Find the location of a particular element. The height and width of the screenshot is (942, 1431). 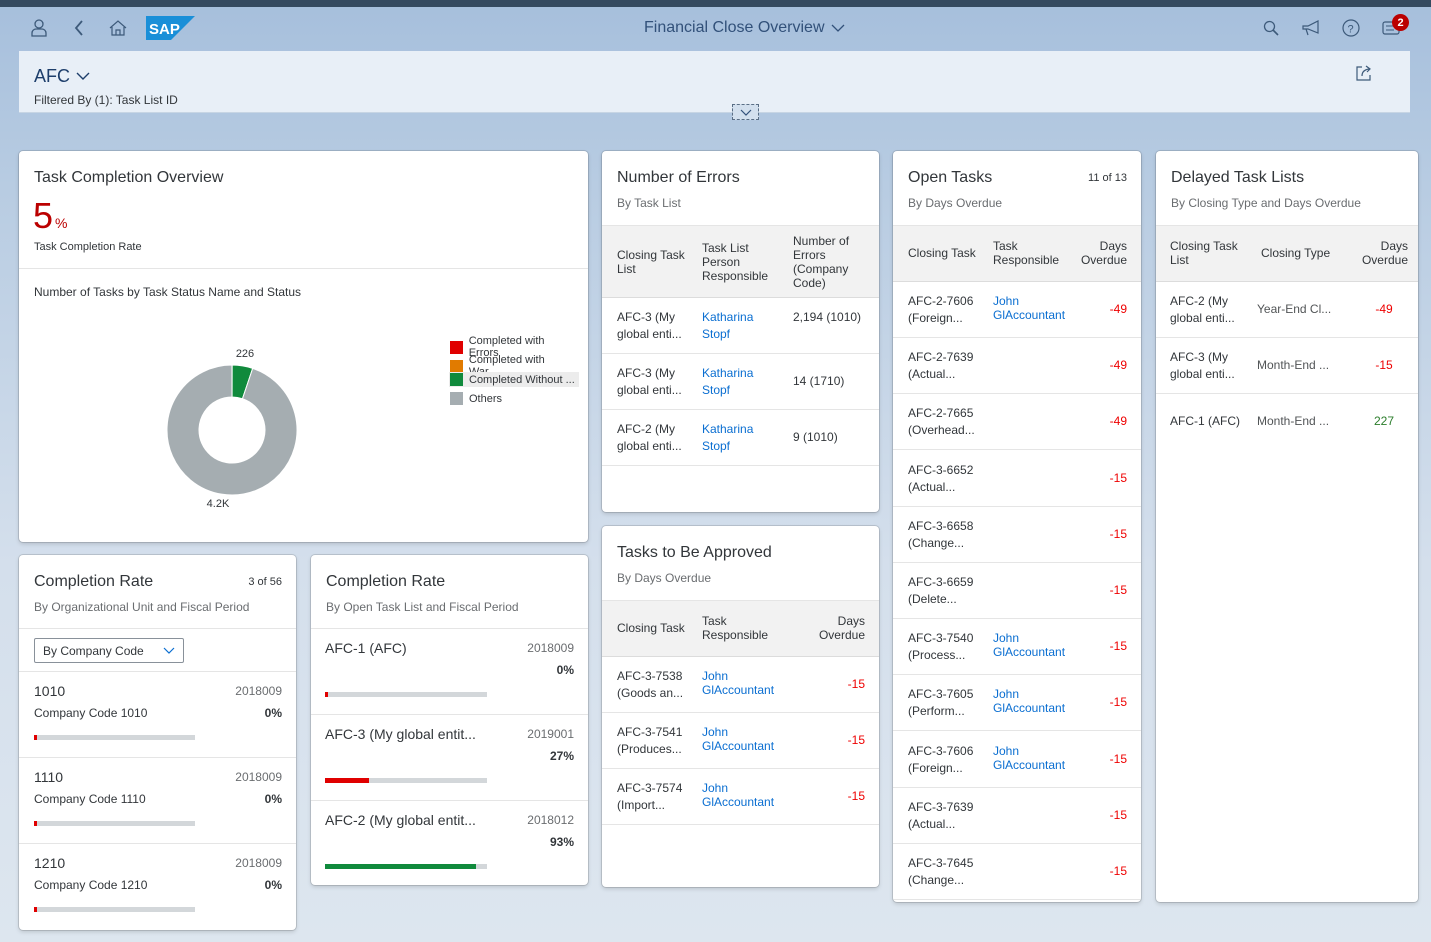

error-count: 2,194 (1010) is located at coordinates (827, 317).